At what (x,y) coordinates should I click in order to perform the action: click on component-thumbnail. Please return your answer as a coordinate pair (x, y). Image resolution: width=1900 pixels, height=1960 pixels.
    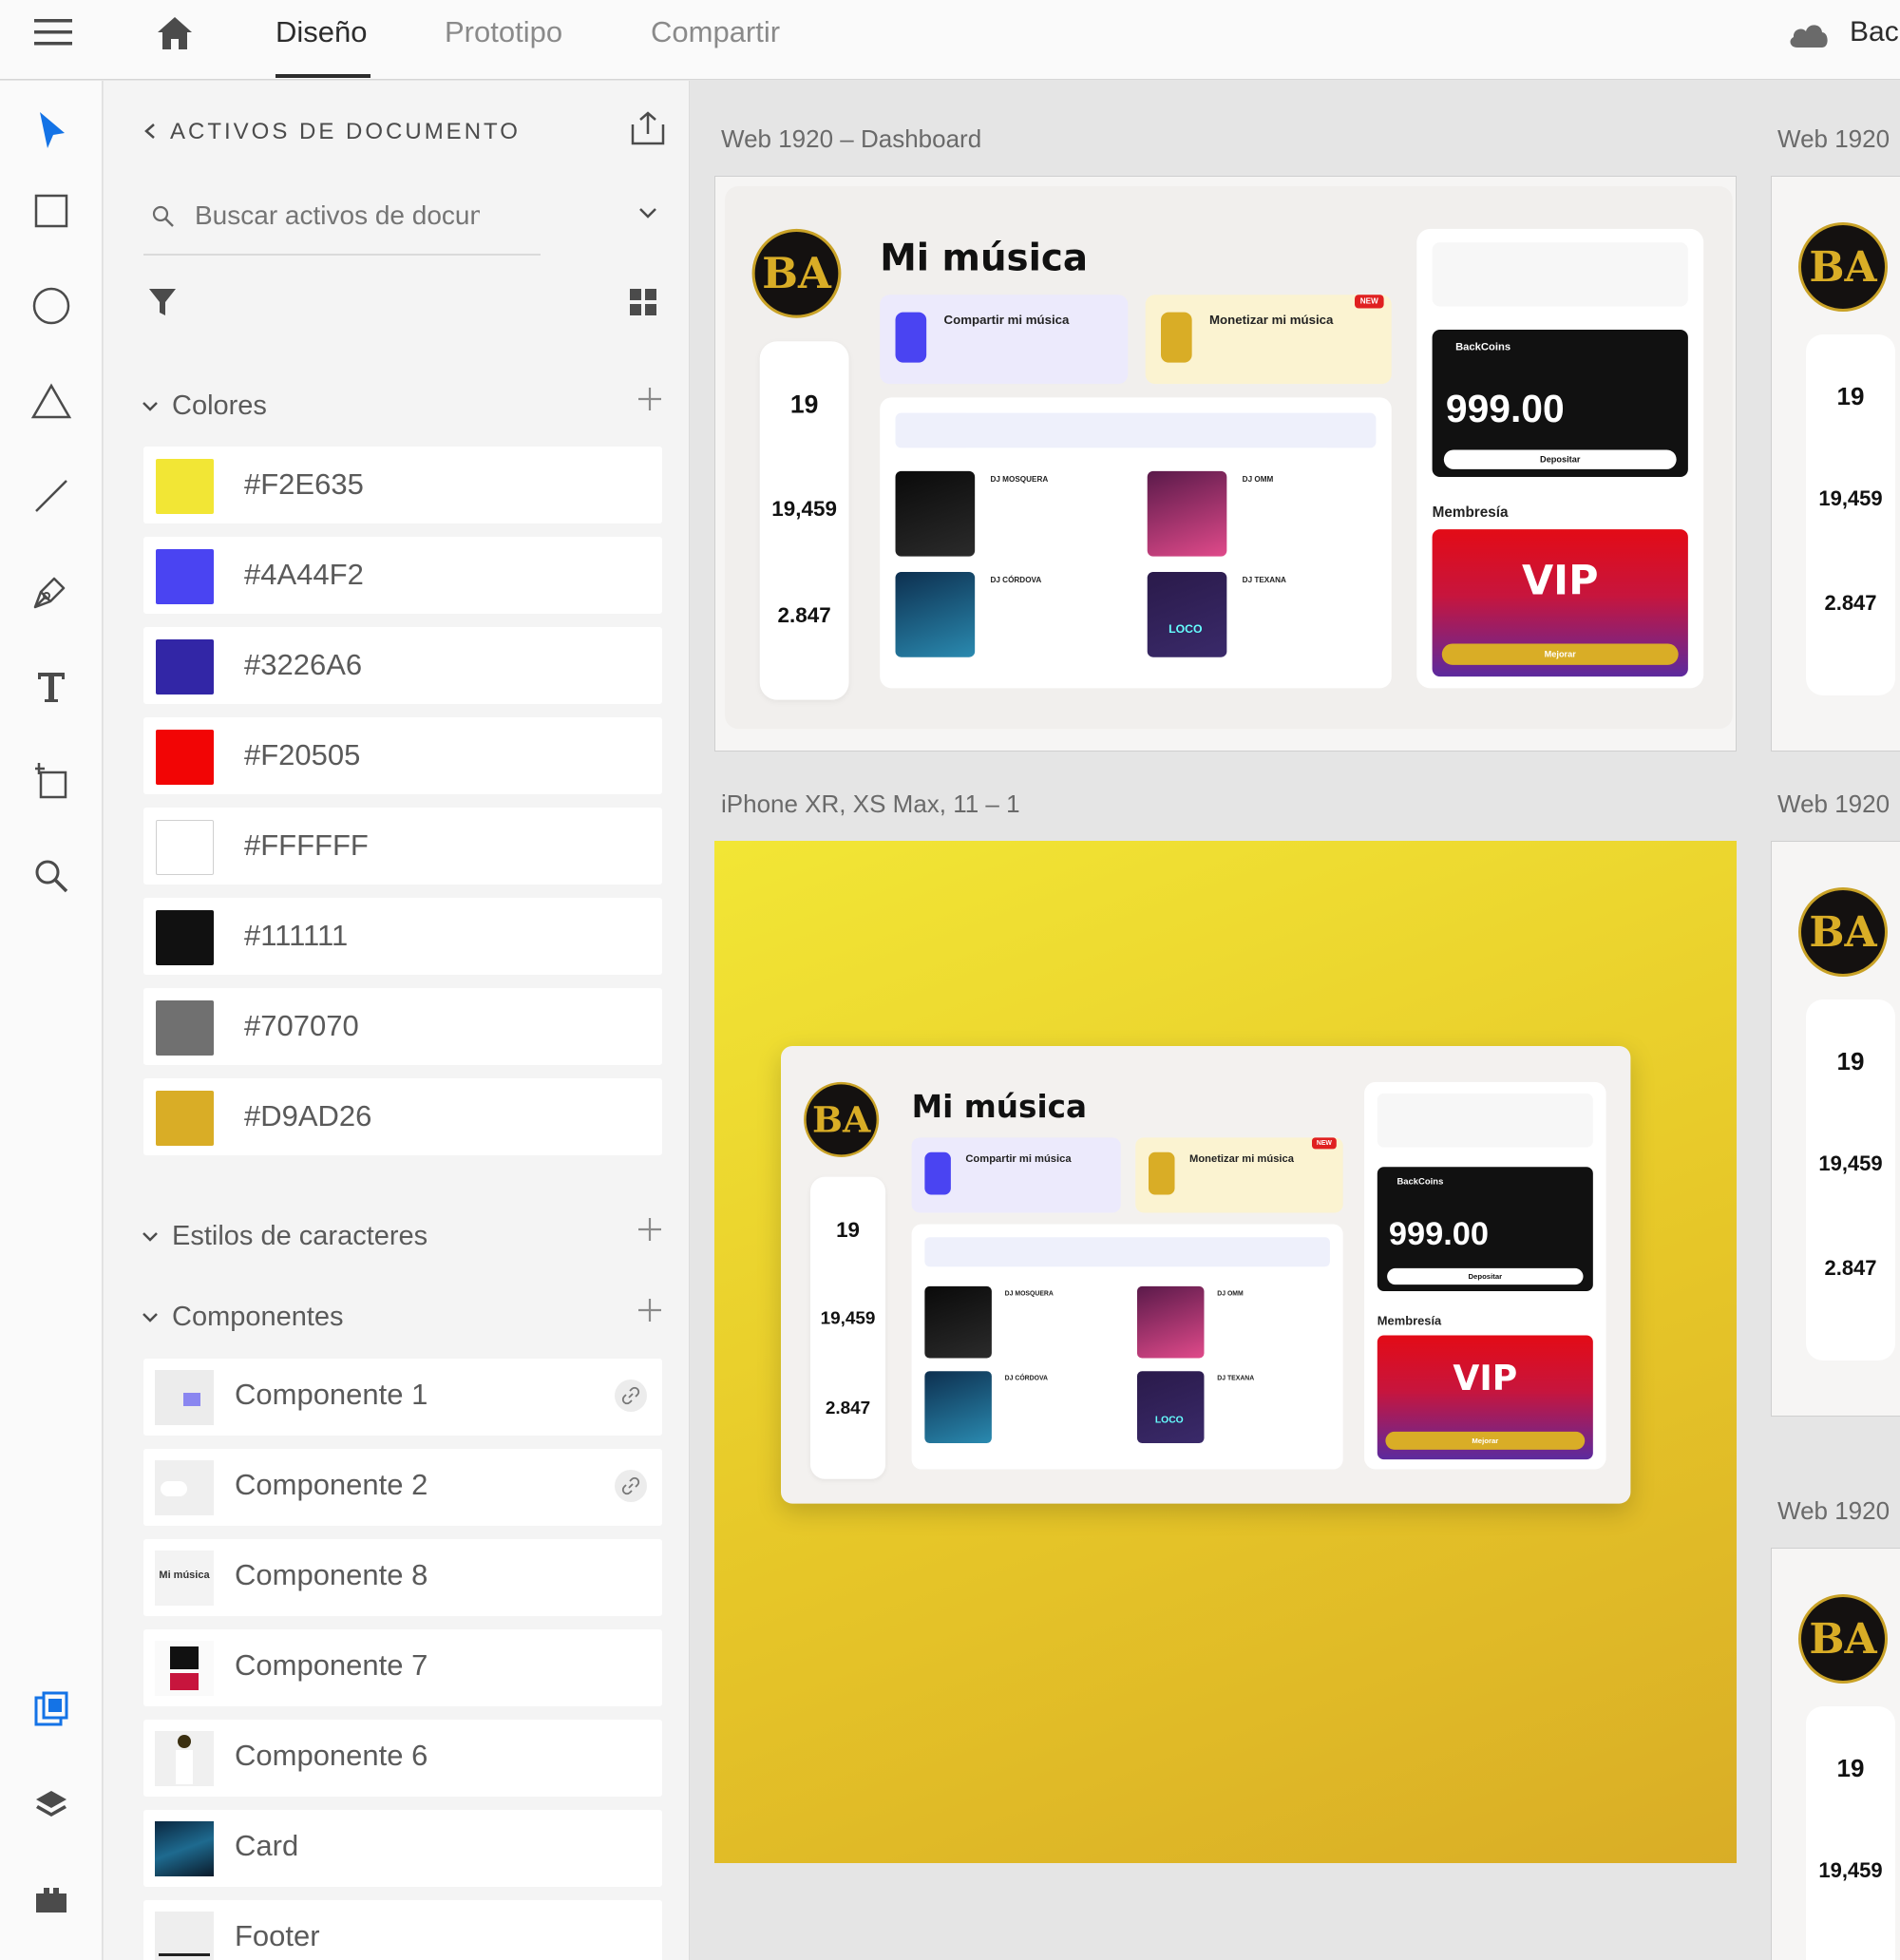
    Looking at the image, I should click on (184, 1758).